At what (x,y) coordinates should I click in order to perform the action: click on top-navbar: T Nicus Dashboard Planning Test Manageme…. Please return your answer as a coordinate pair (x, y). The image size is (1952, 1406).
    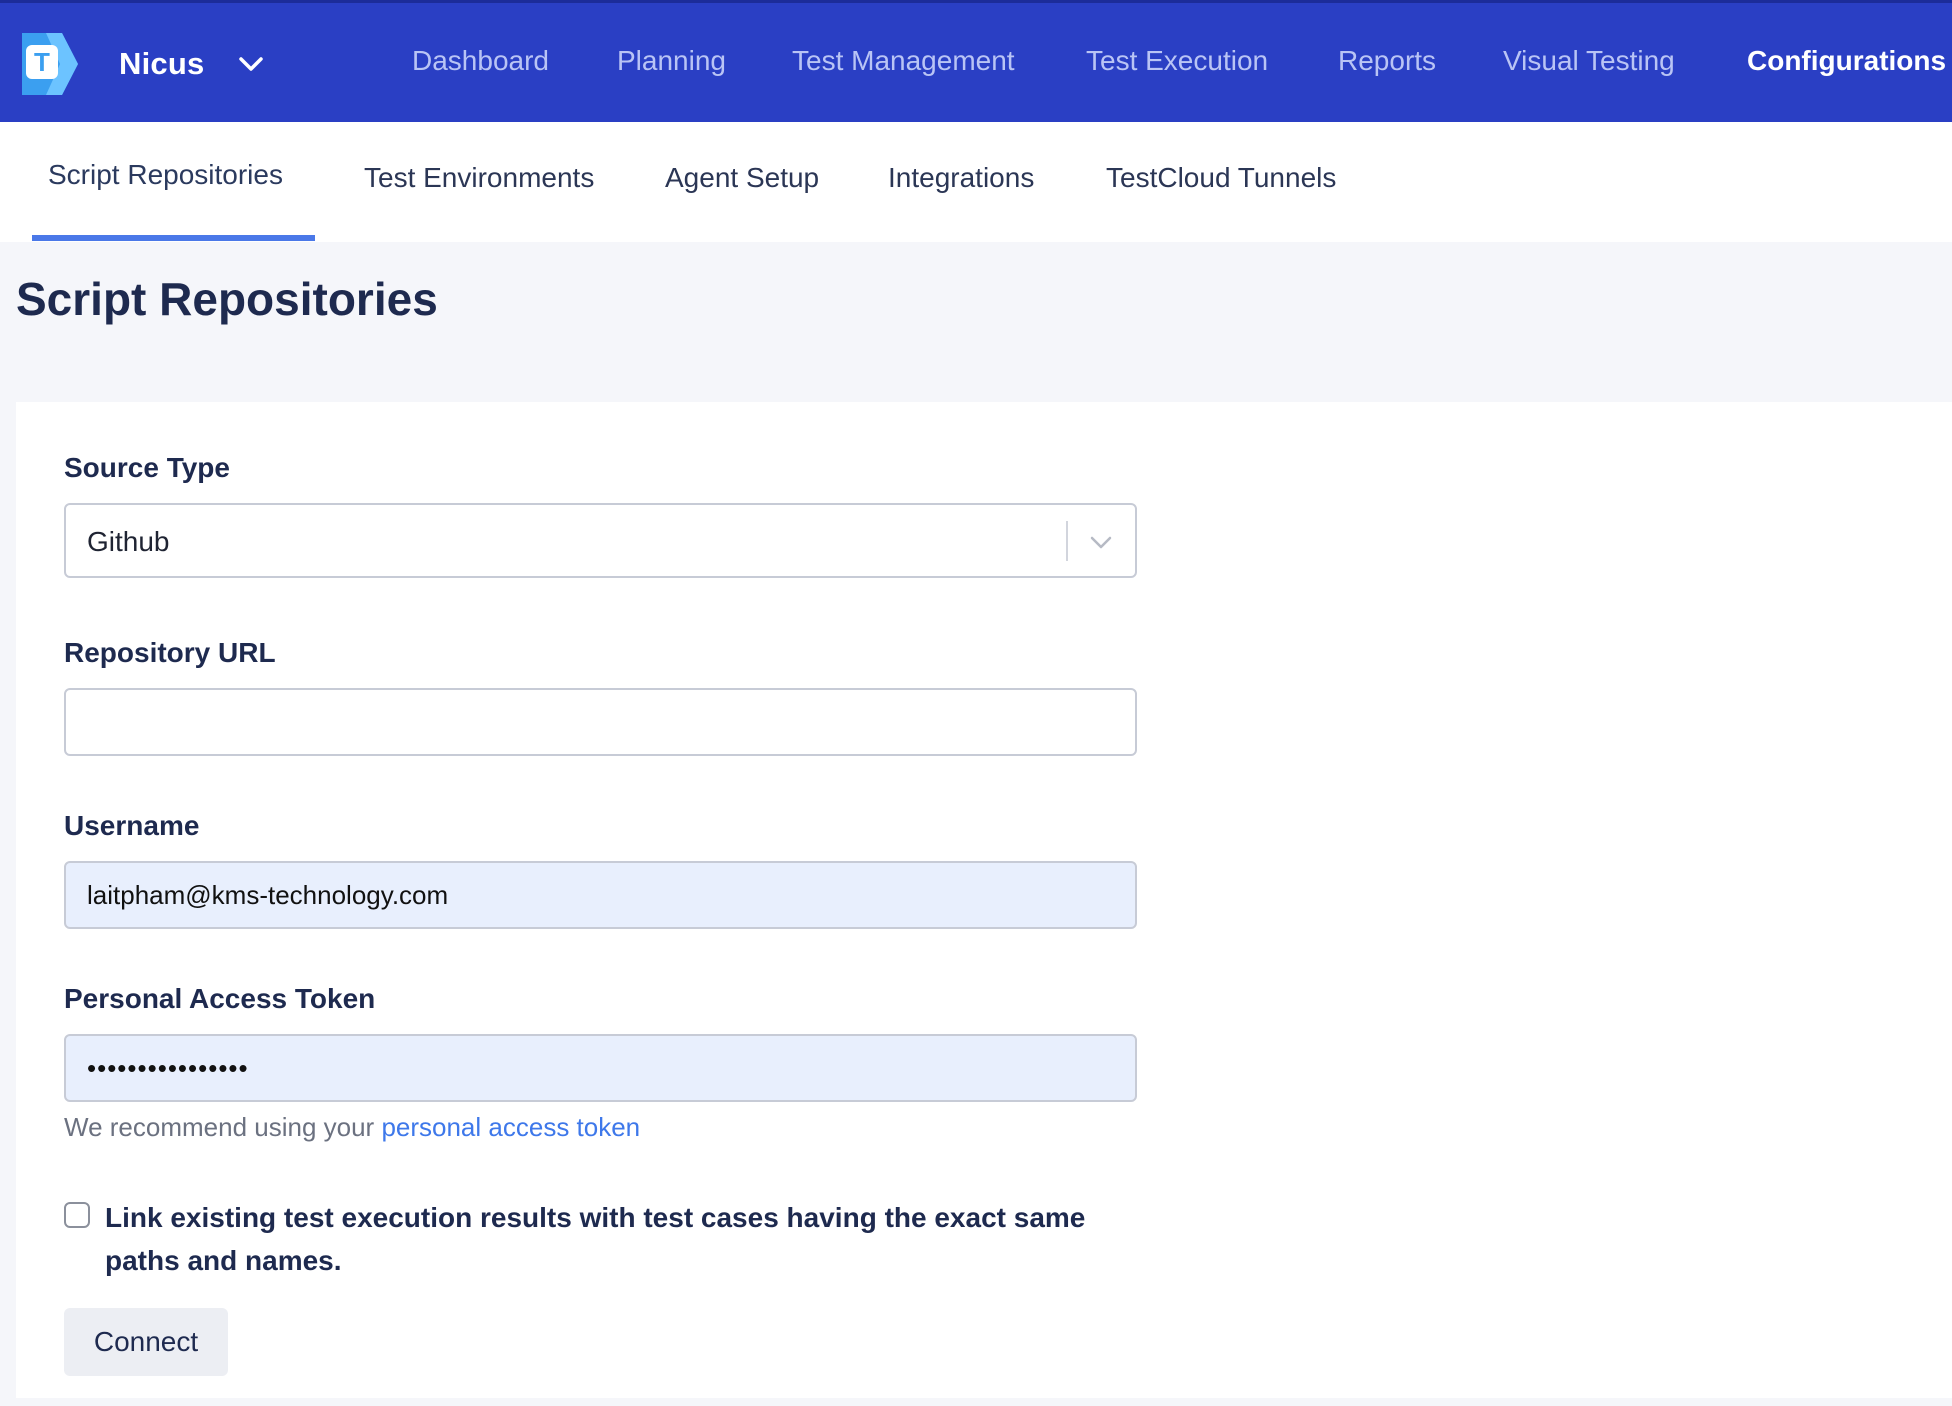
    Looking at the image, I should click on (976, 61).